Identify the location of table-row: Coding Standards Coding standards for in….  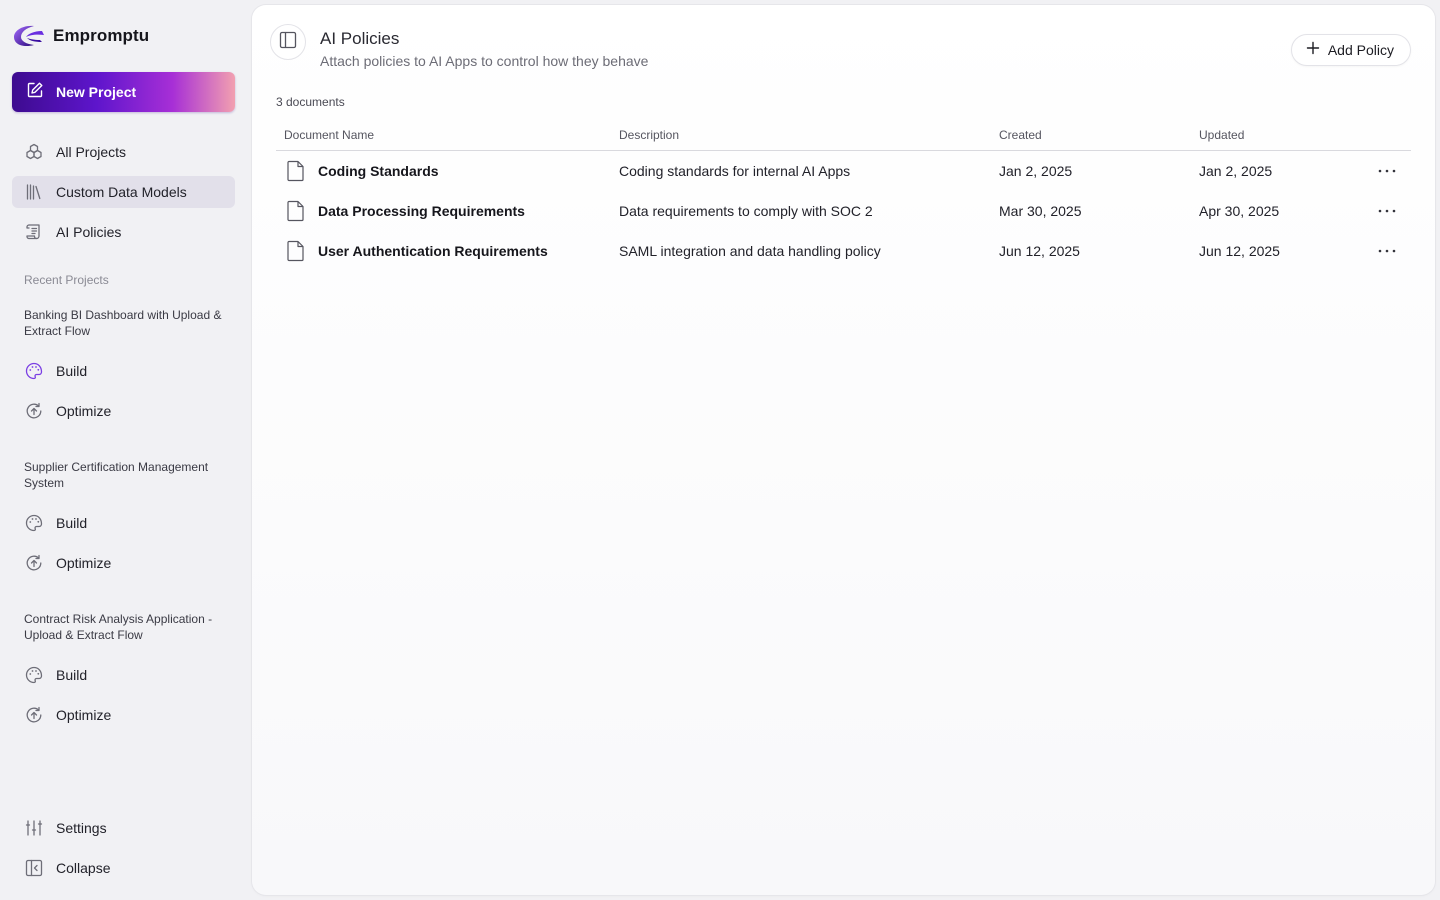
(843, 171).